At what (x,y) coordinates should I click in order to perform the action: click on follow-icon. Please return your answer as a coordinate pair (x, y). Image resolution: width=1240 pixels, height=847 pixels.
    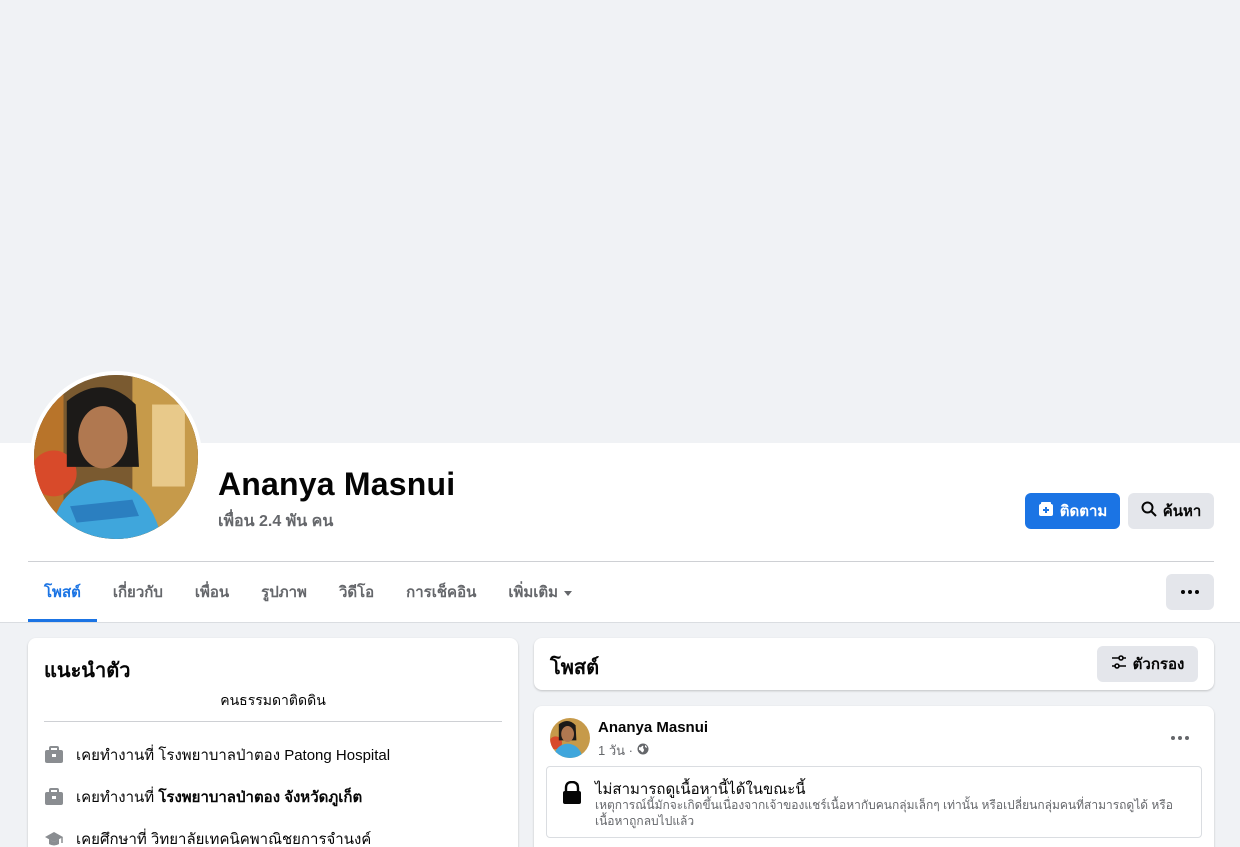
    Looking at the image, I should click on (1046, 511).